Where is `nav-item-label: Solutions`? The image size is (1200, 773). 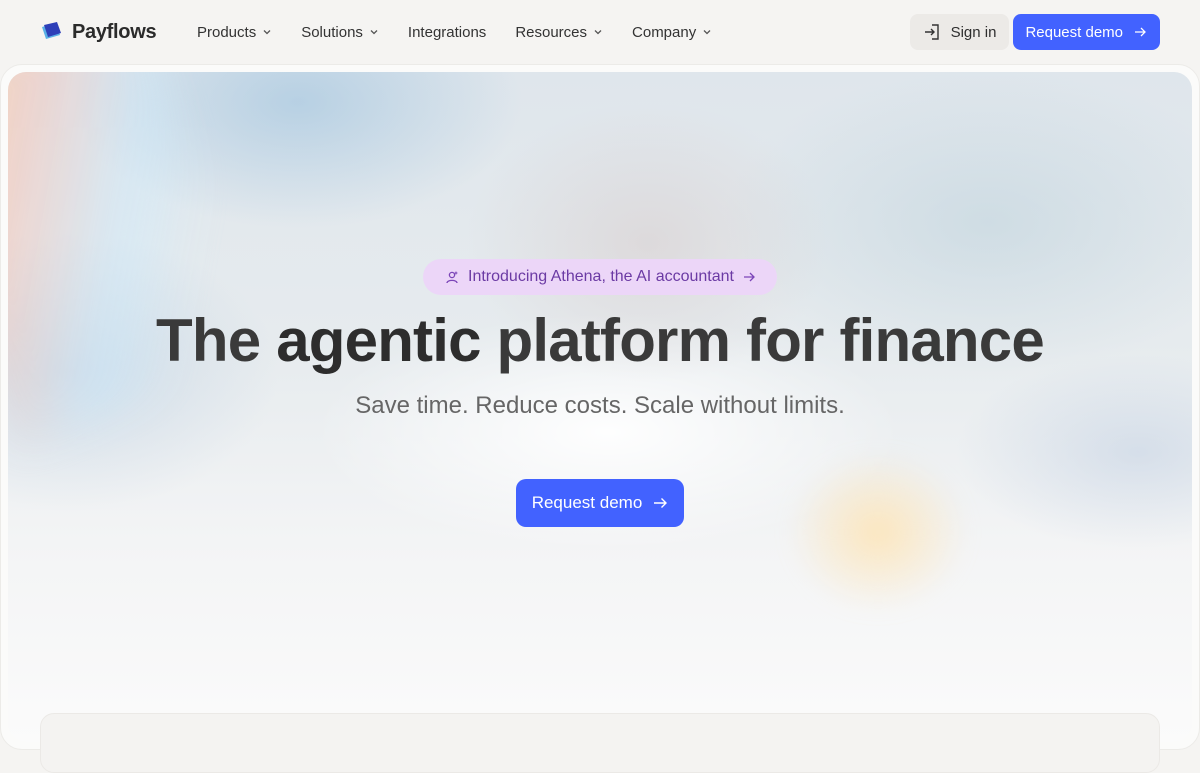 nav-item-label: Solutions is located at coordinates (332, 32).